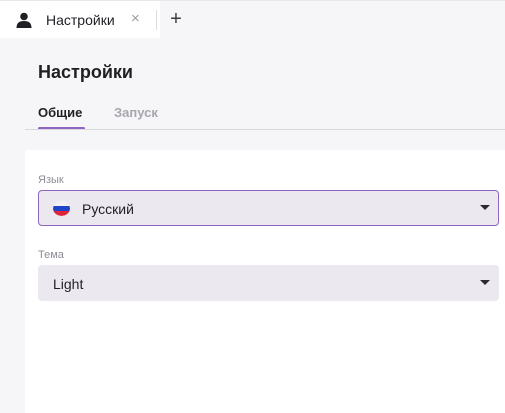 This screenshot has height=413, width=505. Describe the element at coordinates (51, 255) in the screenshot. I see `theme-label: Тема` at that location.